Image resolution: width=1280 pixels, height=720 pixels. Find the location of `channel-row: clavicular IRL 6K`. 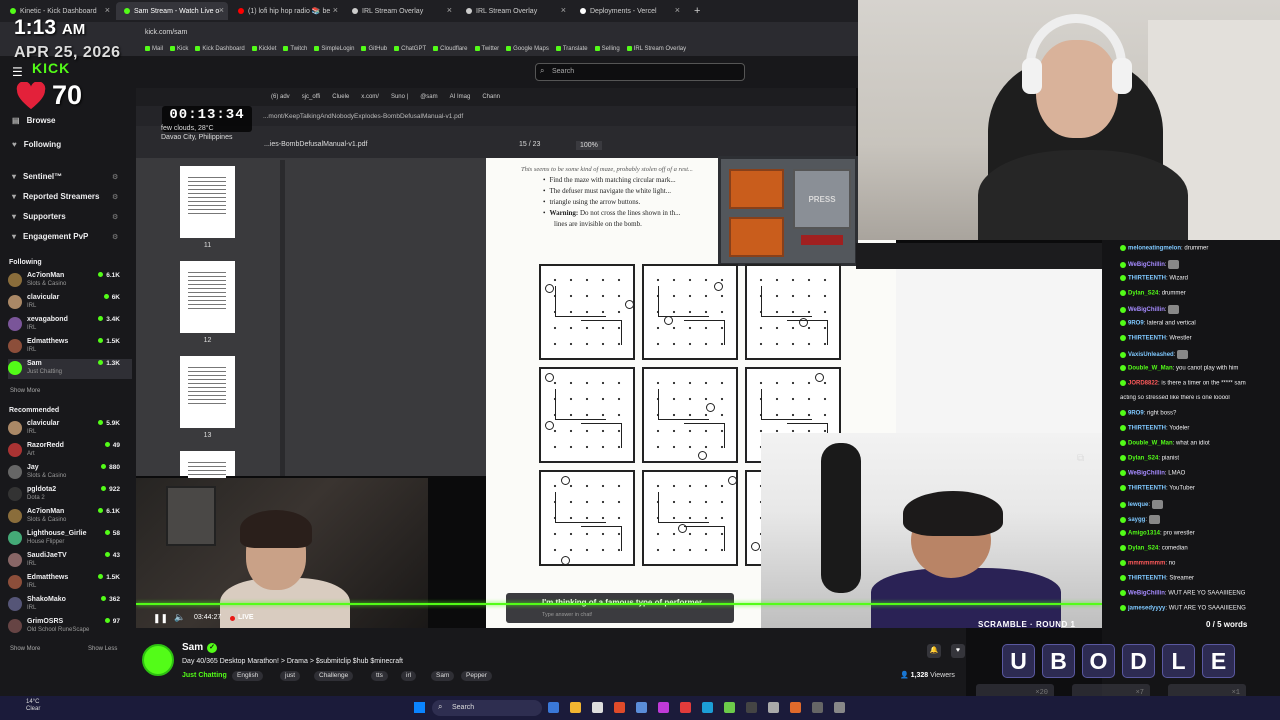

channel-row: clavicular IRL 6K is located at coordinates (70, 303).